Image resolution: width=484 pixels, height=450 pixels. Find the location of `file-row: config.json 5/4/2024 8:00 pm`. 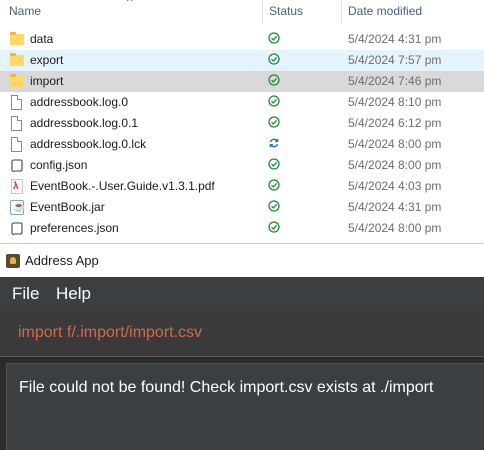

file-row: config.json 5/4/2024 8:00 pm is located at coordinates (242, 165).